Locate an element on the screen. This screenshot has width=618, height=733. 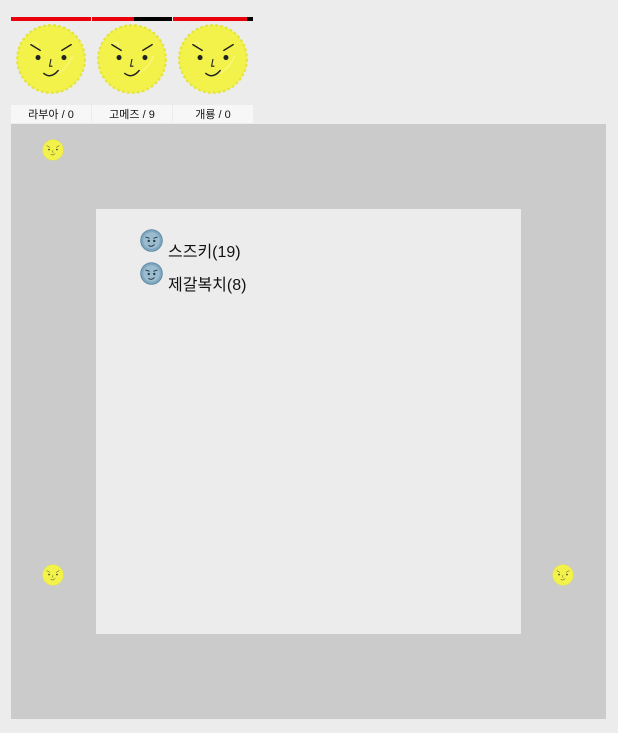
log-text: 스즈키(19) is located at coordinates (204, 252).